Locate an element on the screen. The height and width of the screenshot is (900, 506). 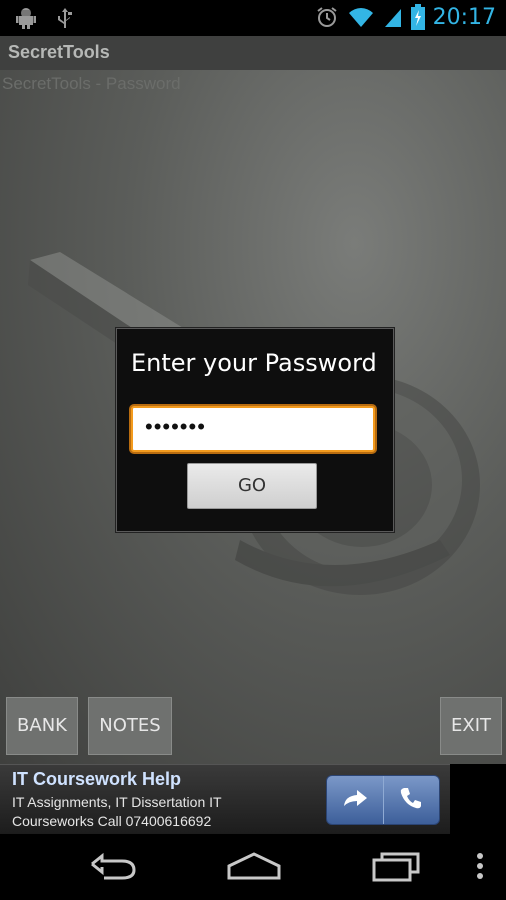
ad-call-button is located at coordinates (411, 800).